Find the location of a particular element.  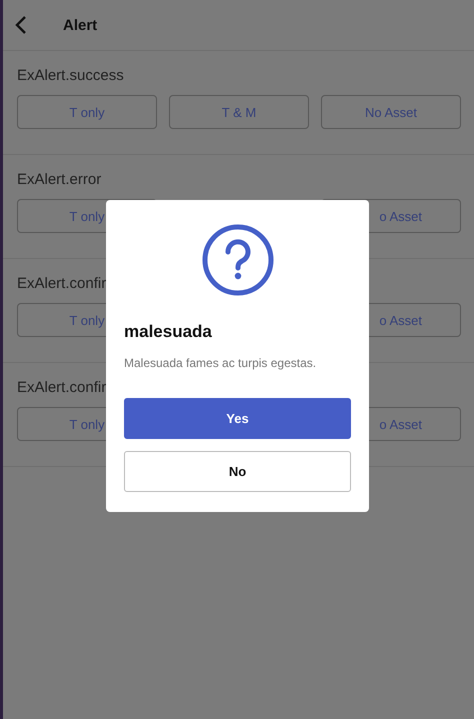

section-title: ExAlert.success is located at coordinates (70, 76).